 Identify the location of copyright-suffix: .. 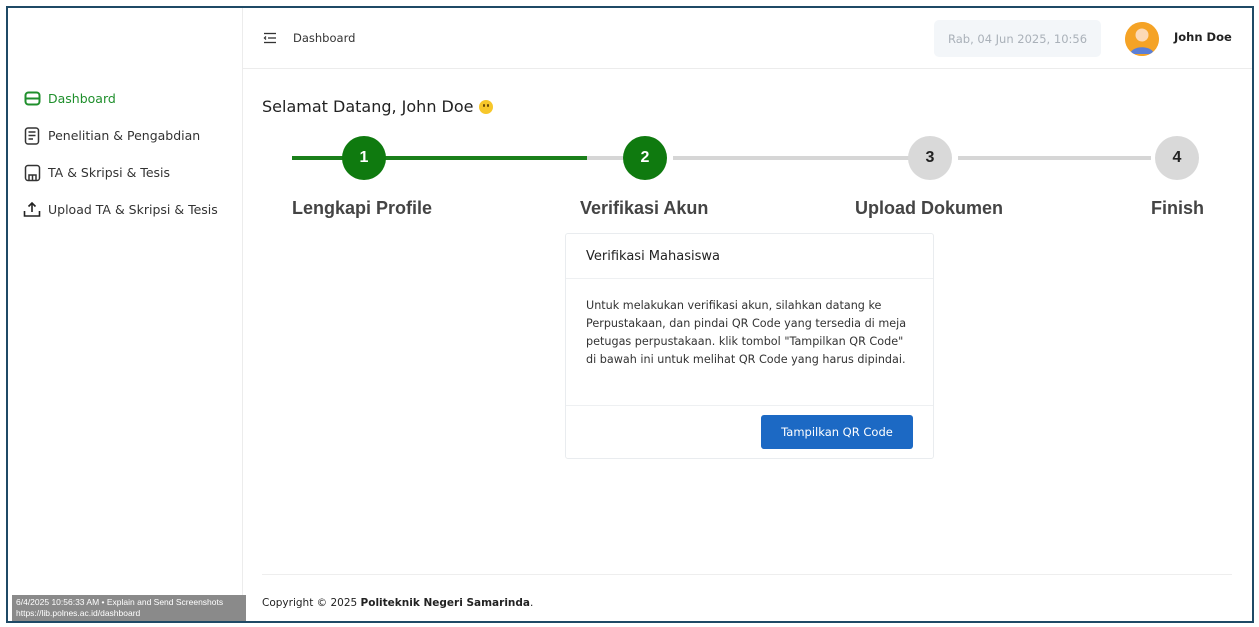
(532, 603).